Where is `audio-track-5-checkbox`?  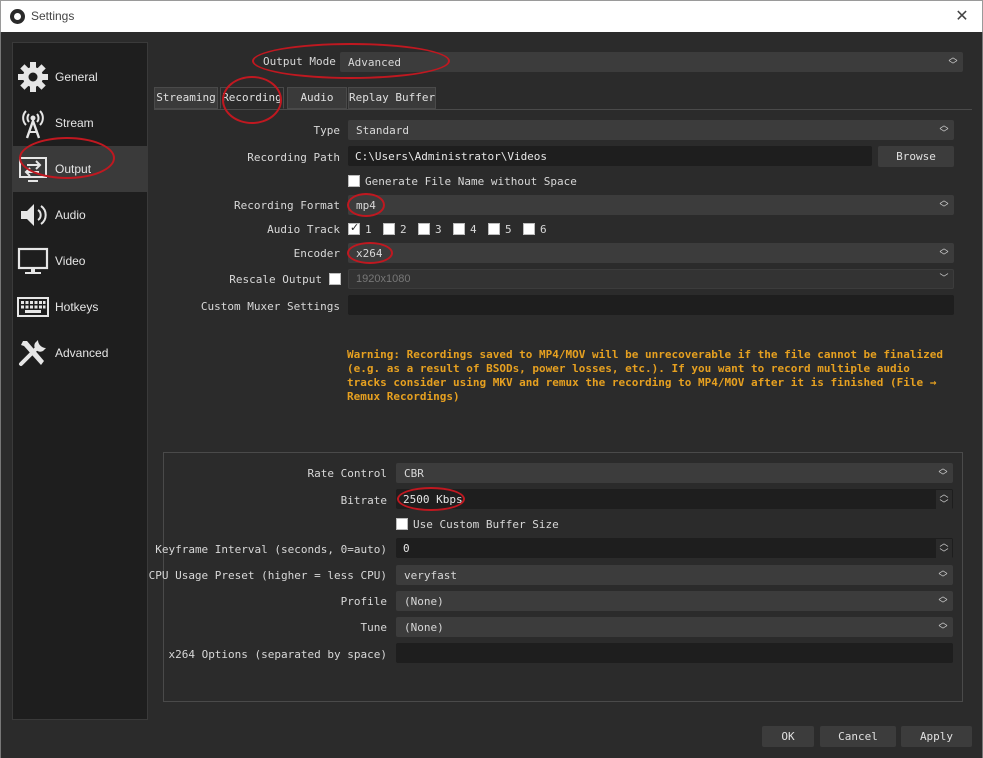 audio-track-5-checkbox is located at coordinates (494, 229).